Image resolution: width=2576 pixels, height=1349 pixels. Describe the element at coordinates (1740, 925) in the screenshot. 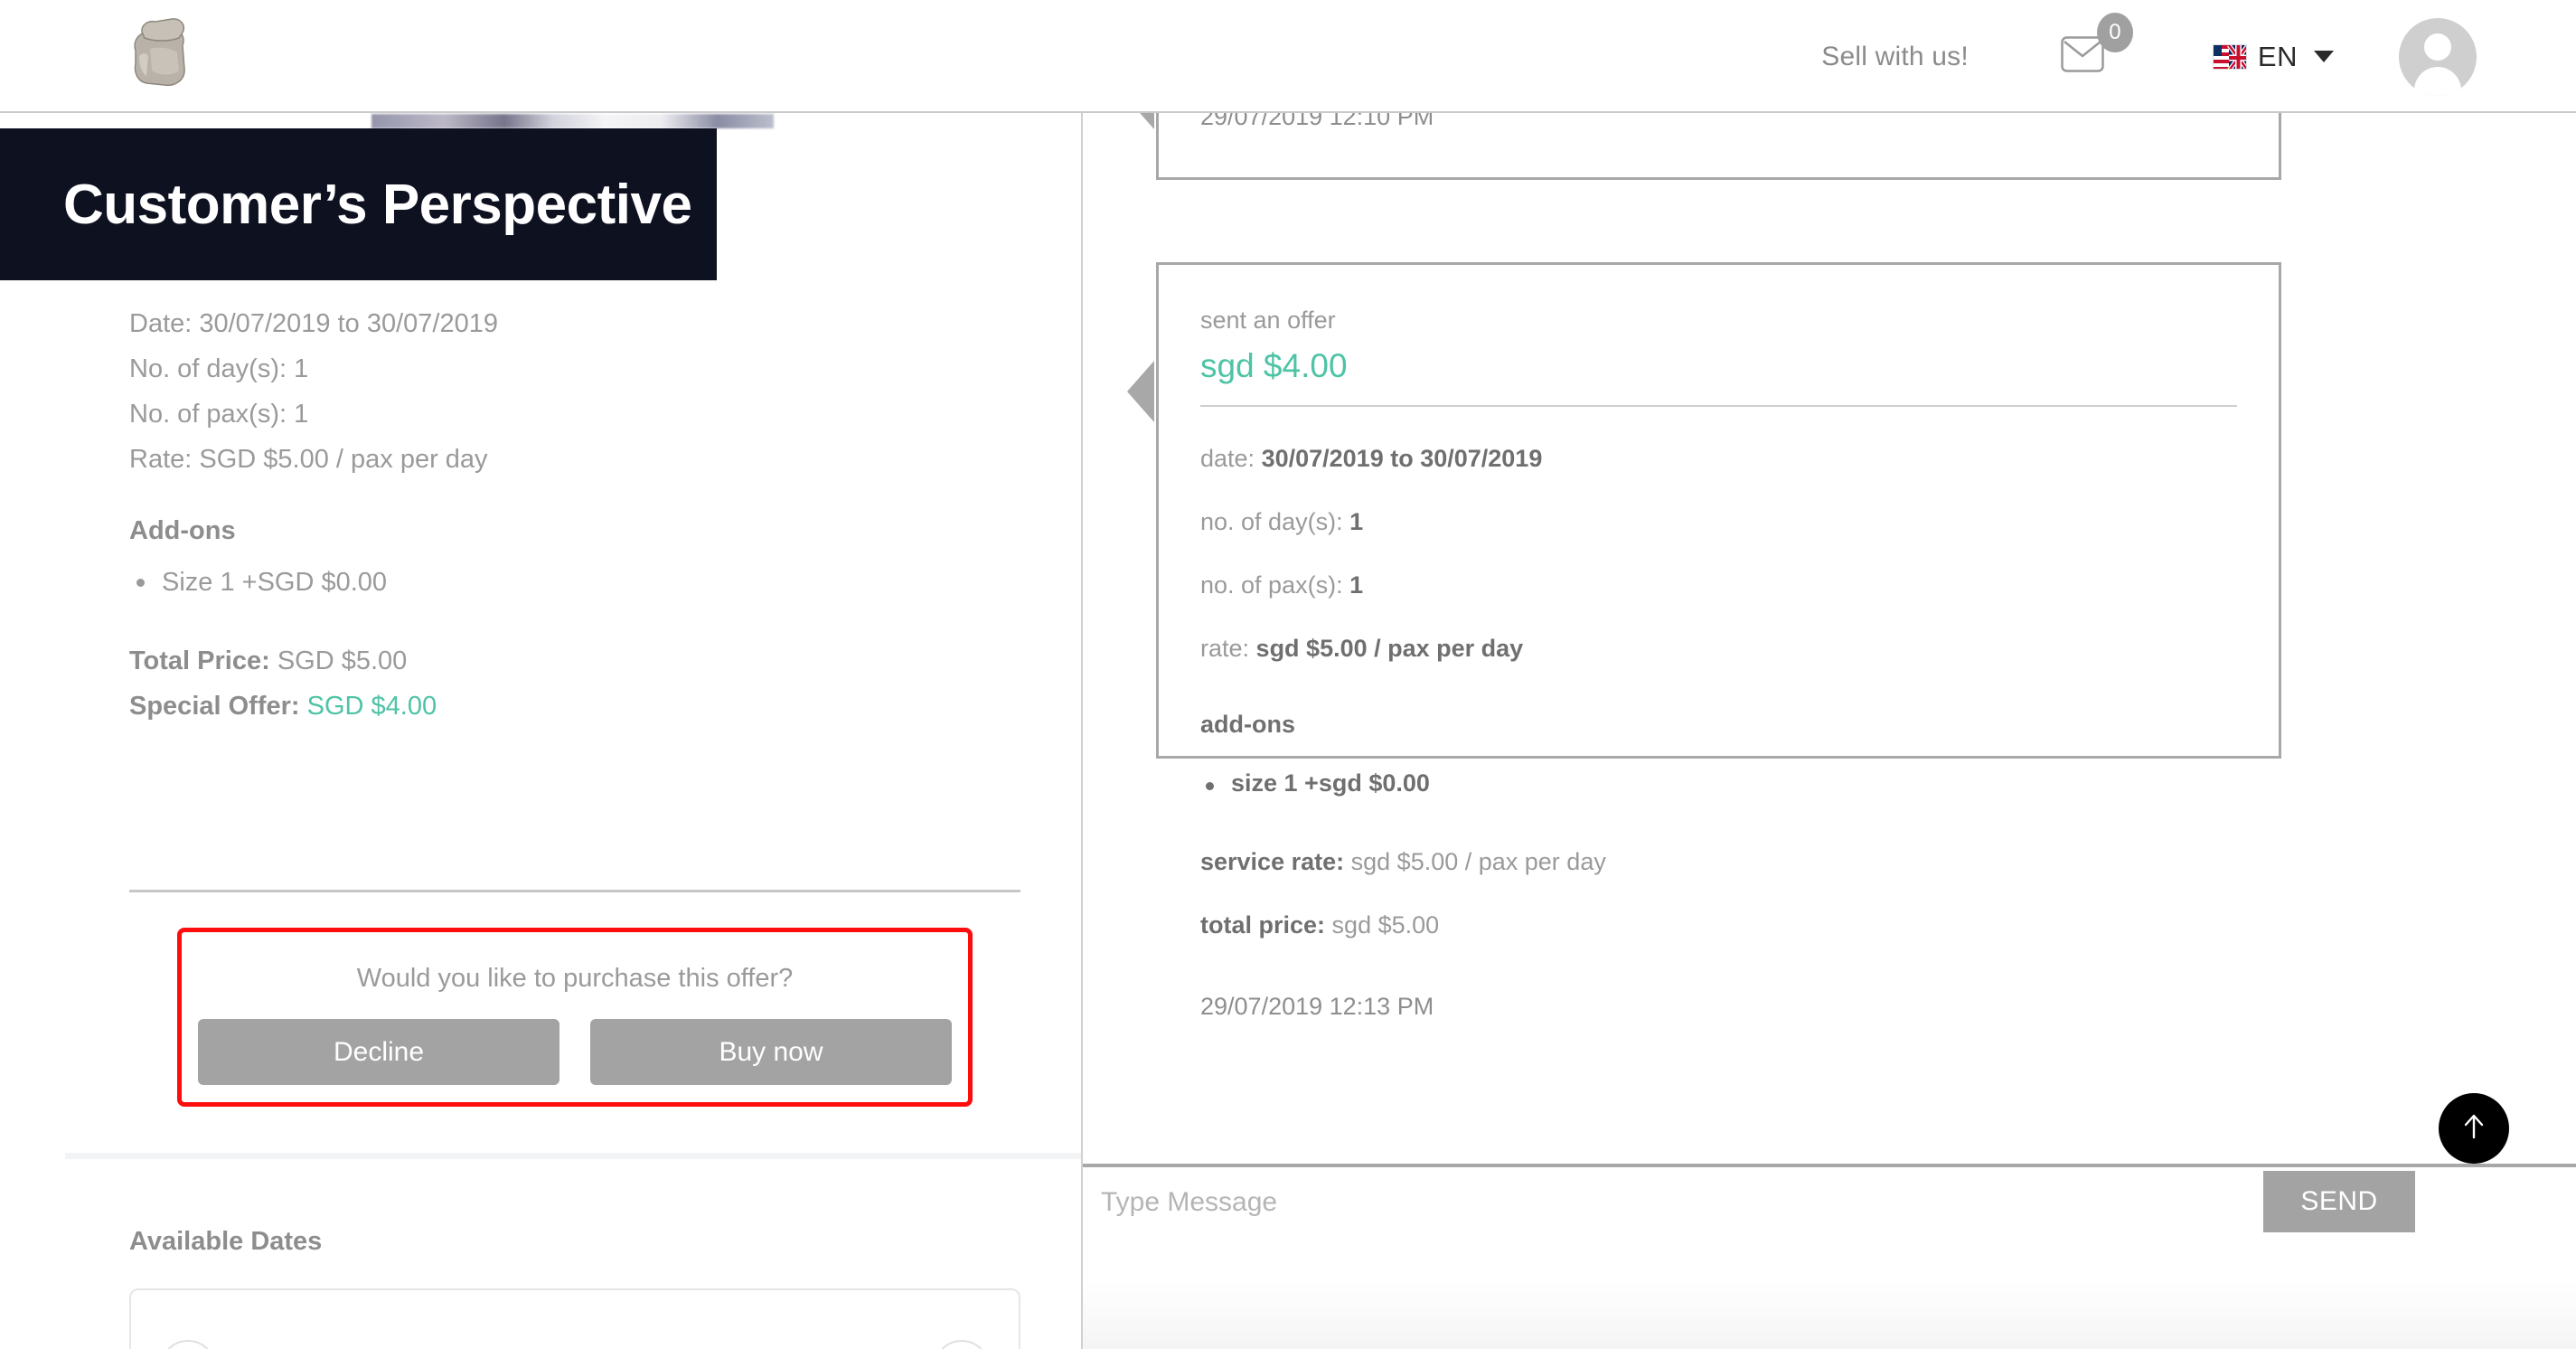

I see `offer-total-price: total price: sgd $5.00` at that location.